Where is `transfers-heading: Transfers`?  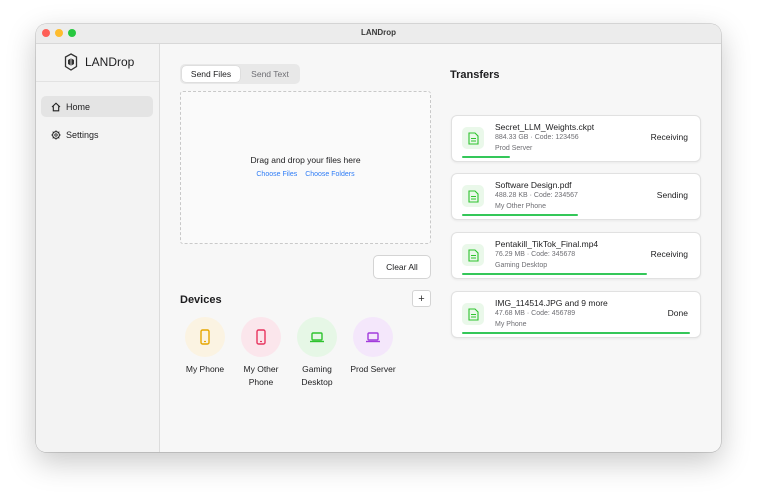 transfers-heading: Transfers is located at coordinates (475, 75).